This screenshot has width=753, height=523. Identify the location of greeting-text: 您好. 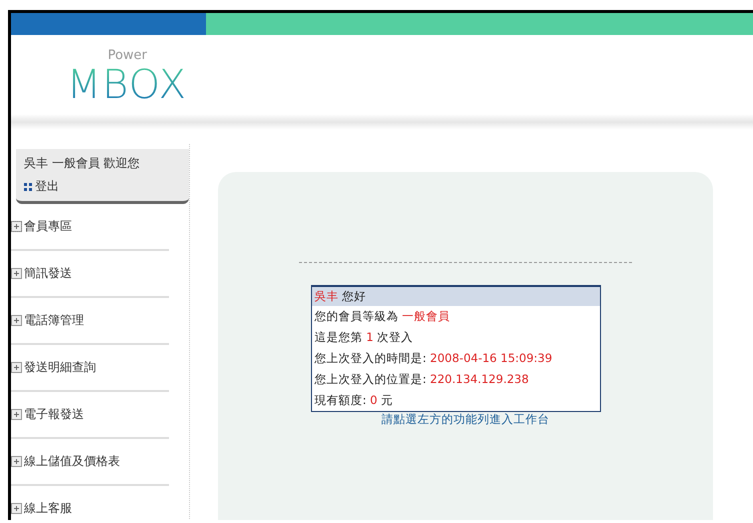
(354, 296).